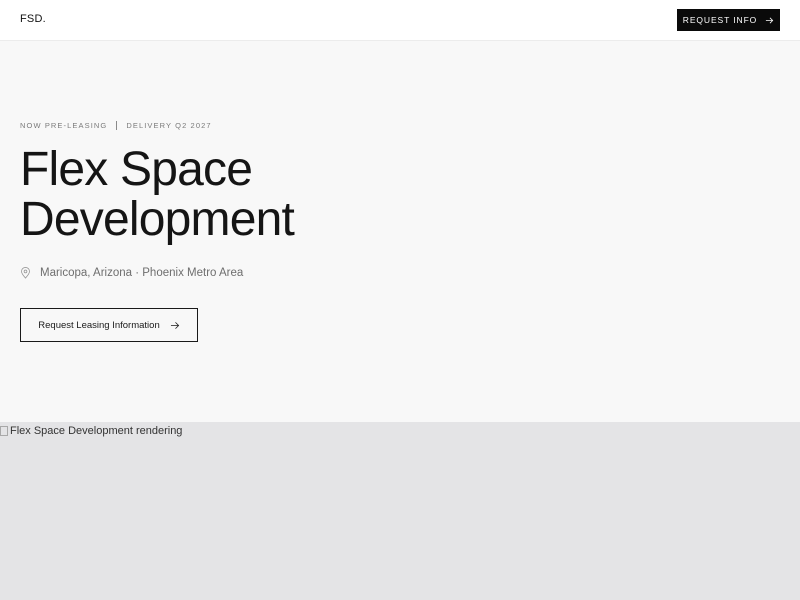 This screenshot has height=600, width=800. Describe the element at coordinates (96, 431) in the screenshot. I see `image-alt-text: Flex Space Development rendering` at that location.